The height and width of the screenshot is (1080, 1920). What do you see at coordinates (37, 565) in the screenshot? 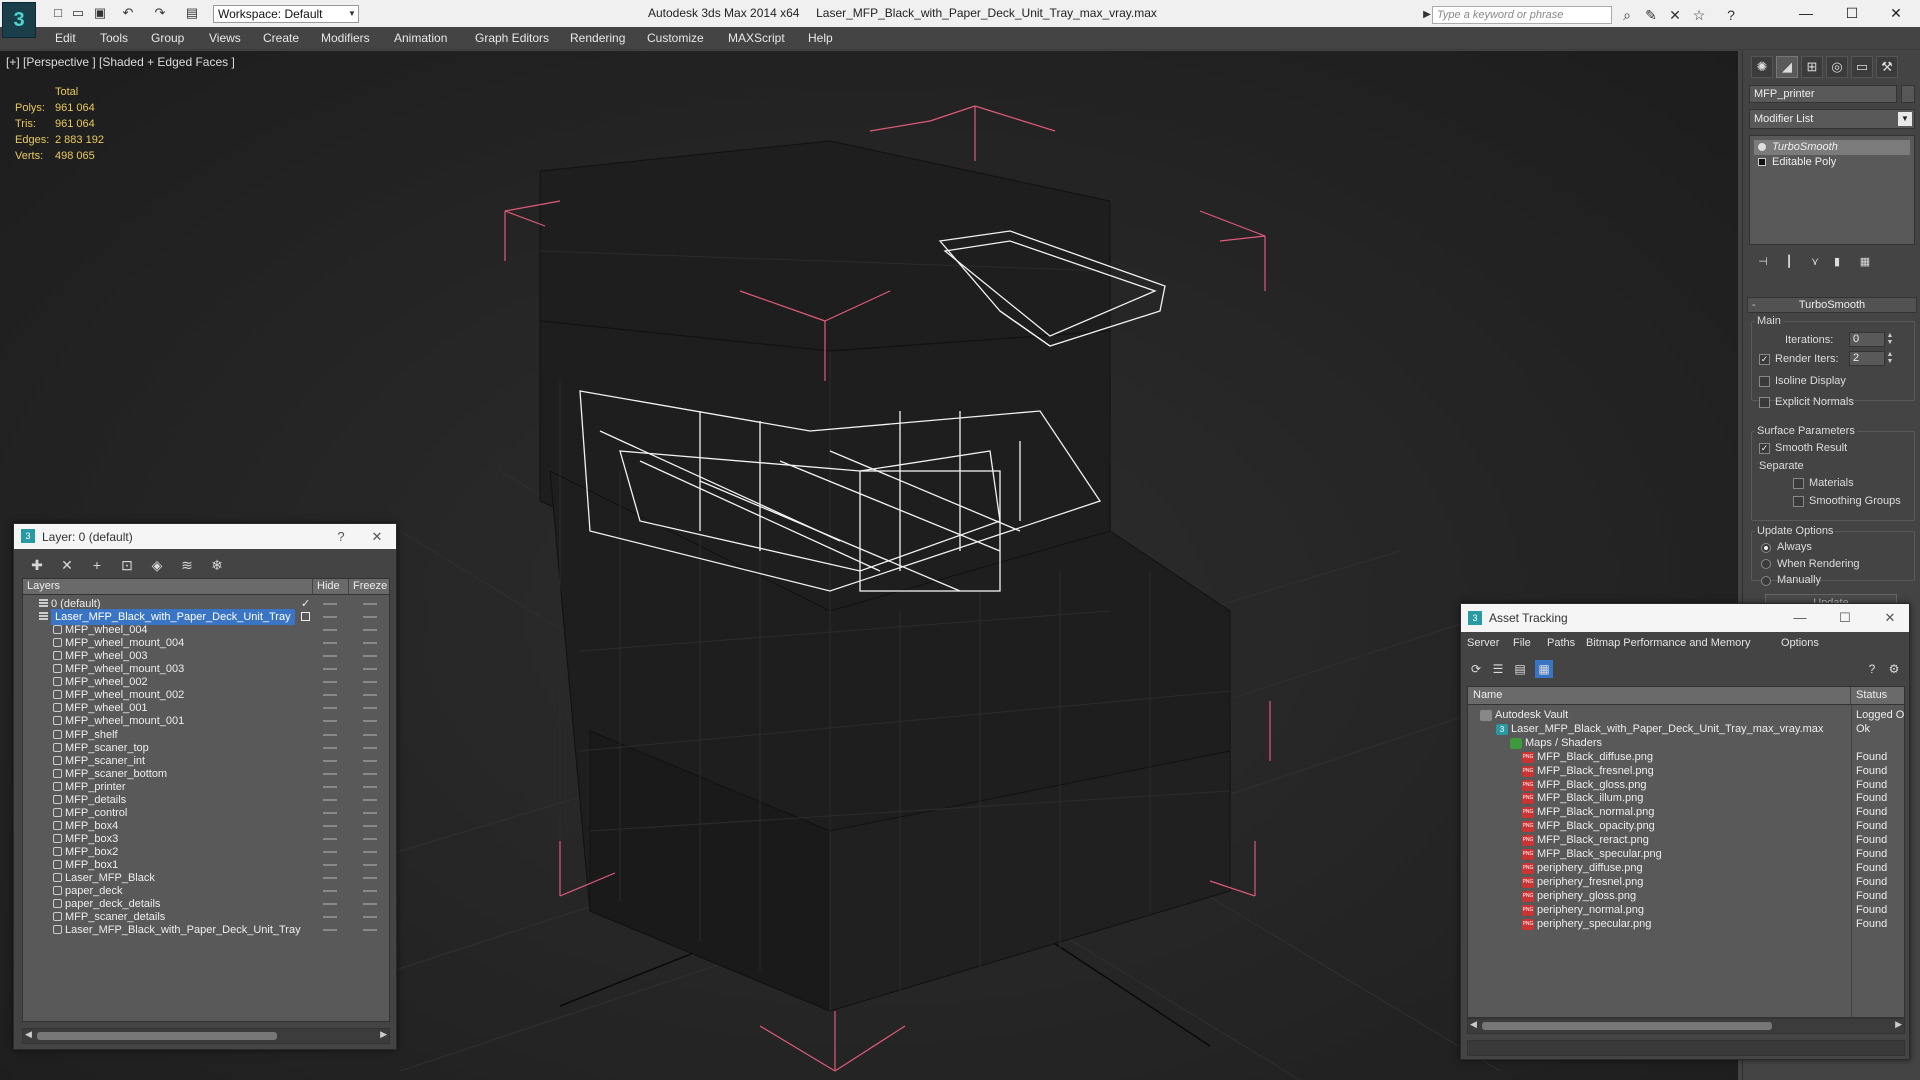
I see `new-layer-icon: ✚` at bounding box center [37, 565].